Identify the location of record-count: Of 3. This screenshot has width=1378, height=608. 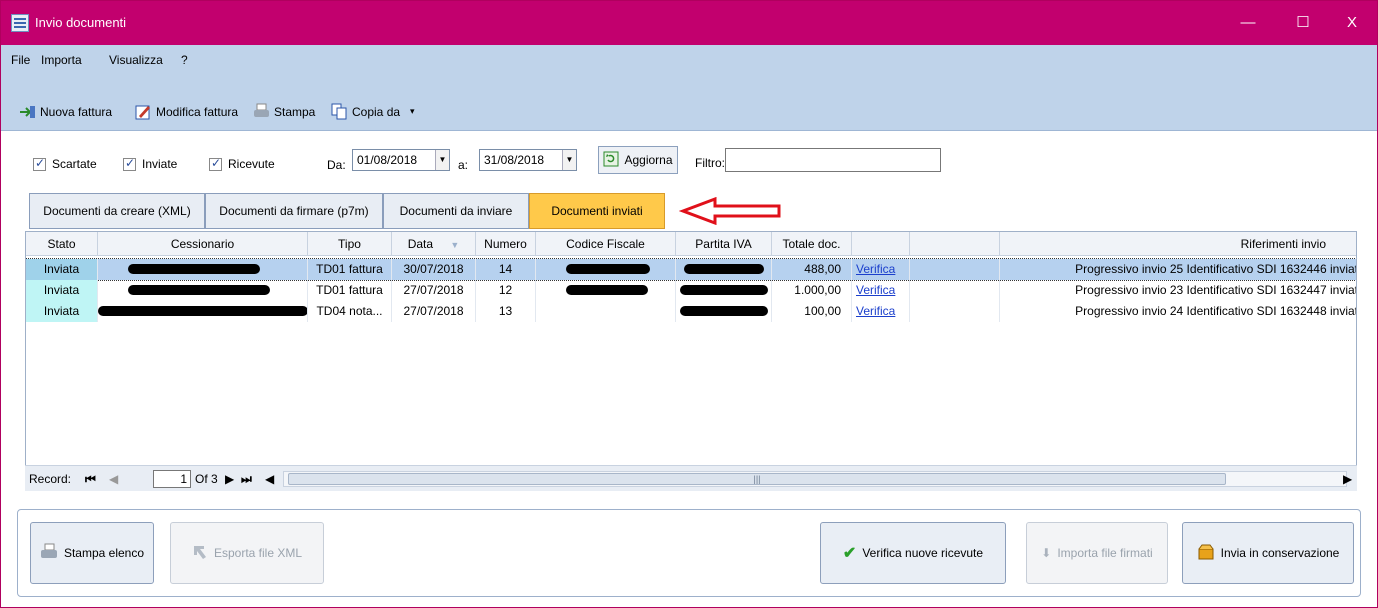
(206, 479).